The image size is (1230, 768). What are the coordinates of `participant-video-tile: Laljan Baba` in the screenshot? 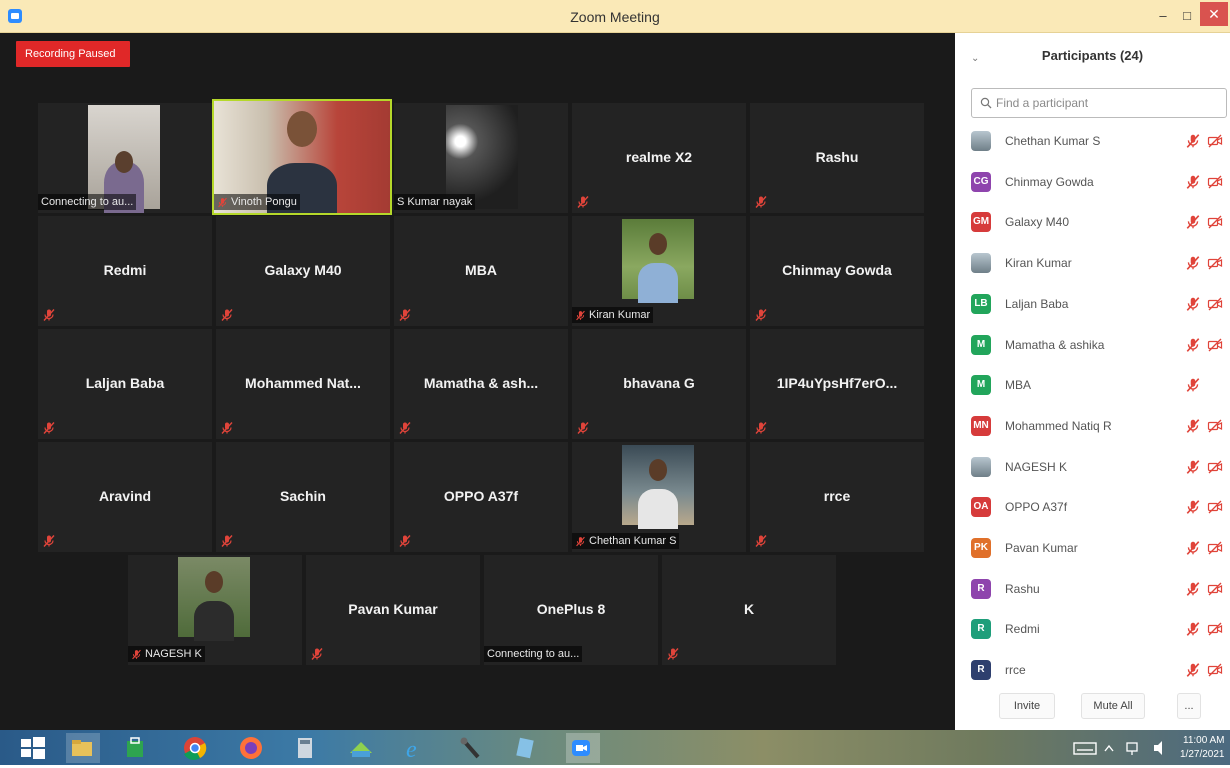 It's located at (125, 384).